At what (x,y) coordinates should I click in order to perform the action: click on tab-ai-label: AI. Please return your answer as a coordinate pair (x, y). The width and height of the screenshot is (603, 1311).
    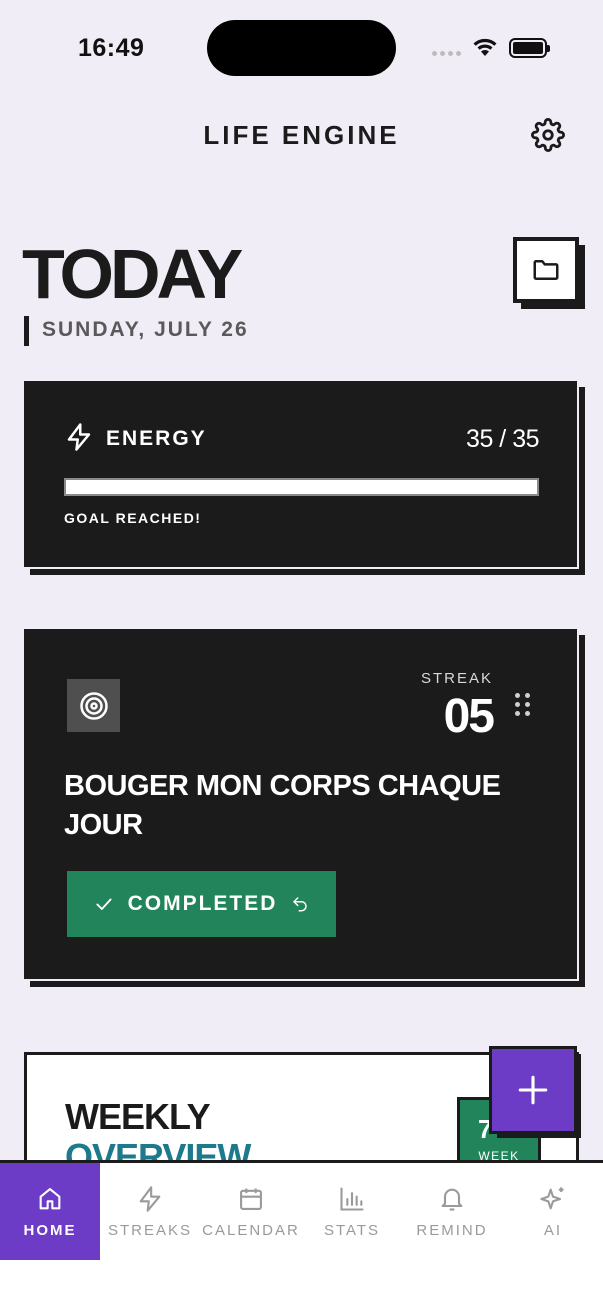
    Looking at the image, I should click on (553, 1230).